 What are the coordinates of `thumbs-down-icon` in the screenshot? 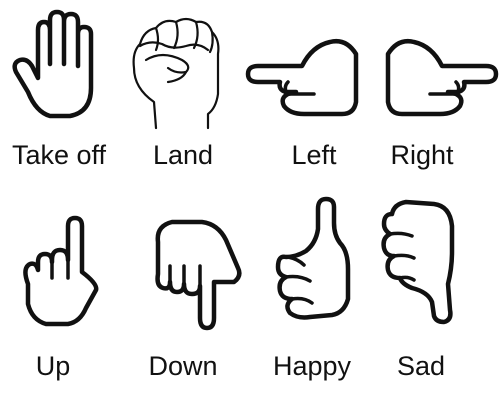 It's located at (428, 261).